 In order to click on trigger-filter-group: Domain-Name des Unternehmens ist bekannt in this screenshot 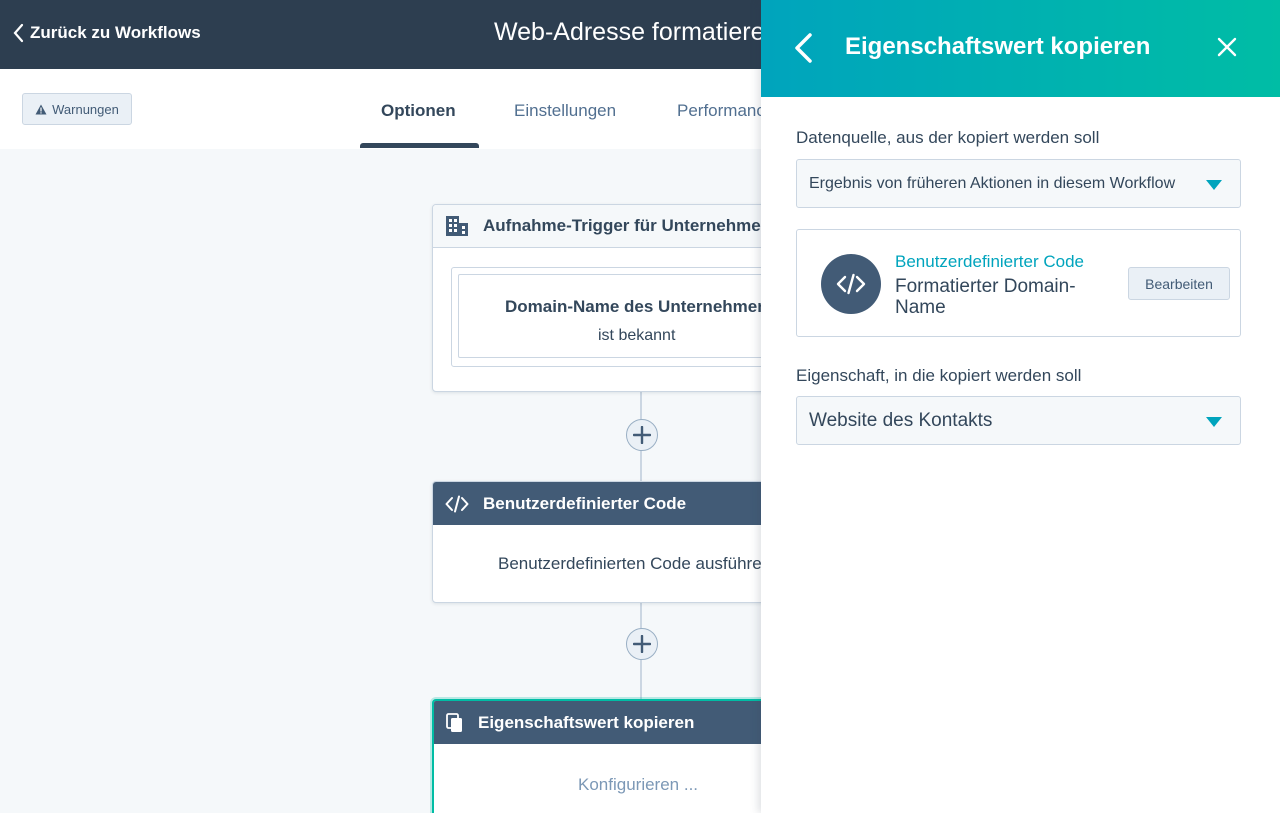, I will do `click(611, 317)`.